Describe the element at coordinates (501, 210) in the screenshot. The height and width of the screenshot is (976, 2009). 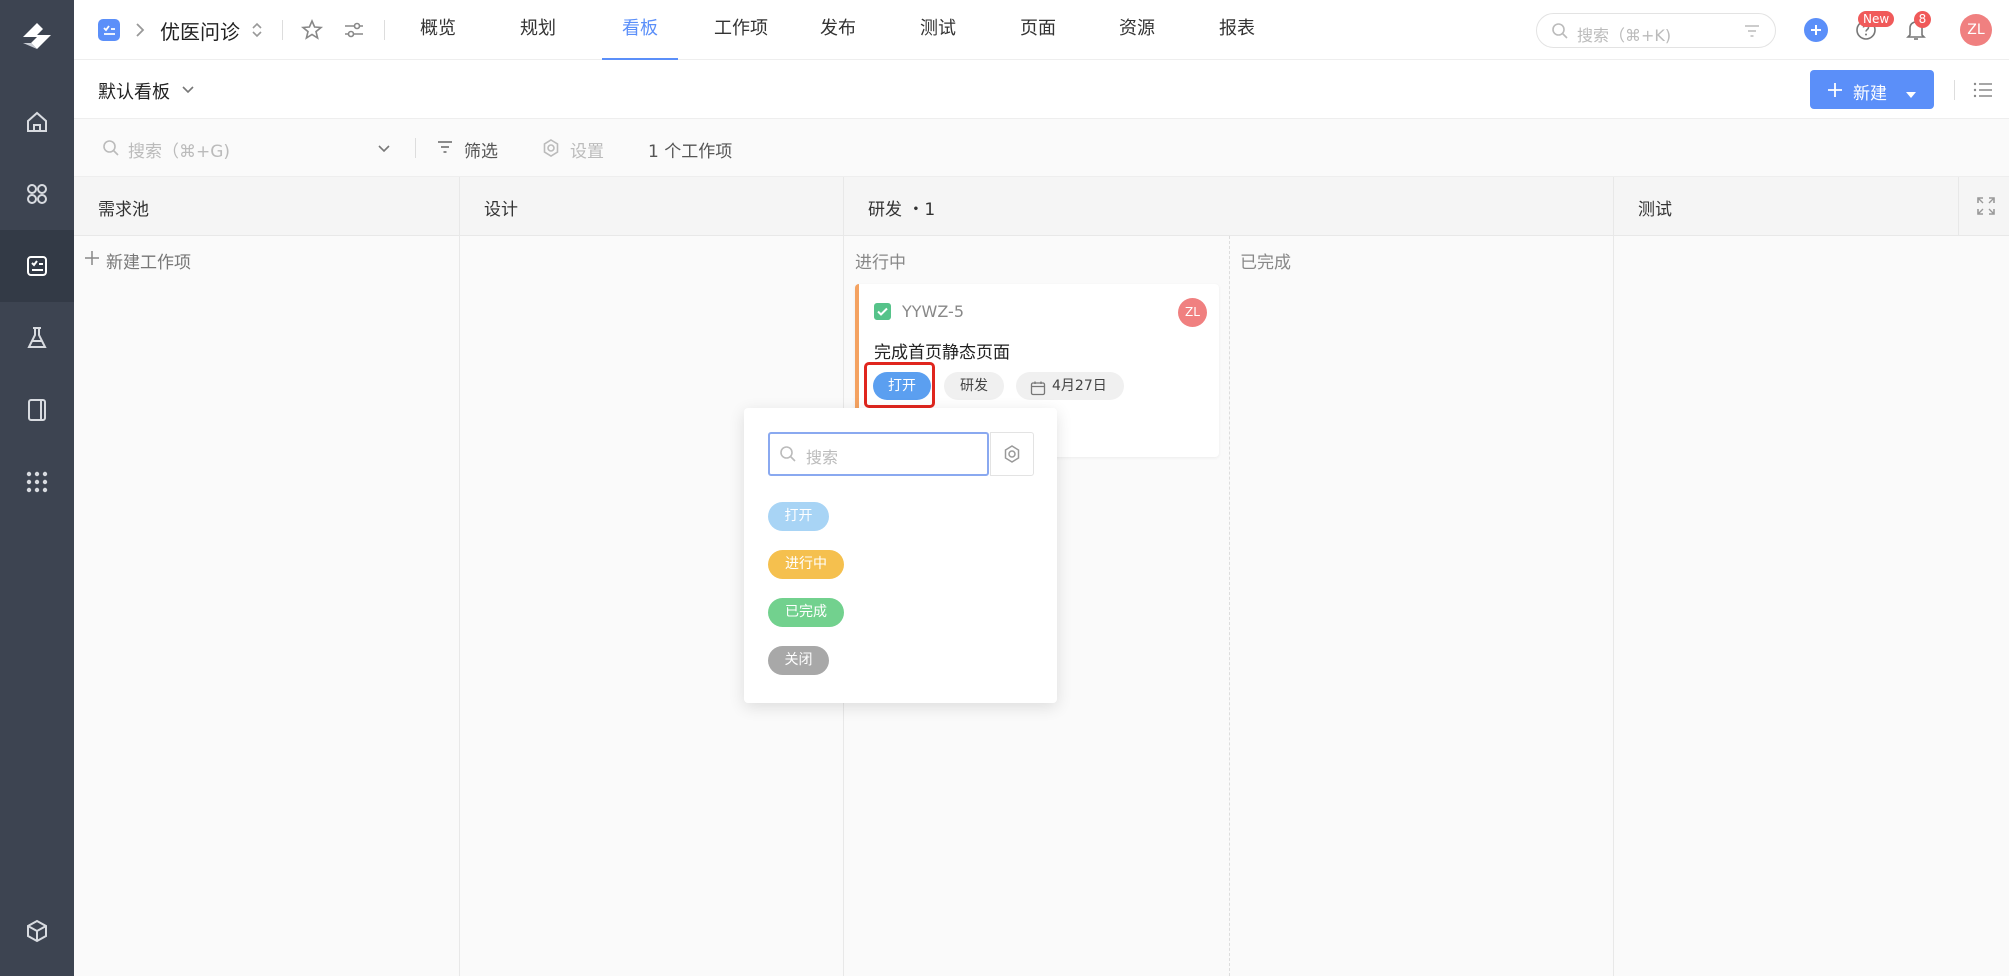
I see `column-title: 设计` at that location.